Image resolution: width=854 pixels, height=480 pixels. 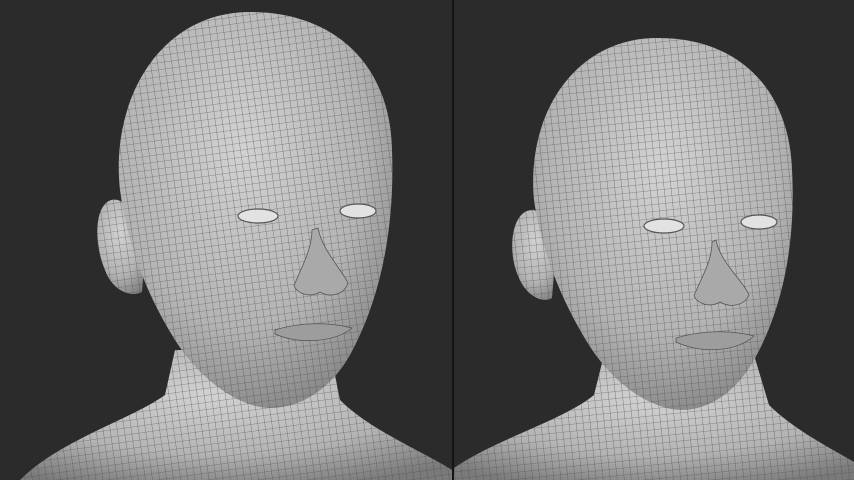 I want to click on left-eye-socket-right, so click(x=258, y=216).